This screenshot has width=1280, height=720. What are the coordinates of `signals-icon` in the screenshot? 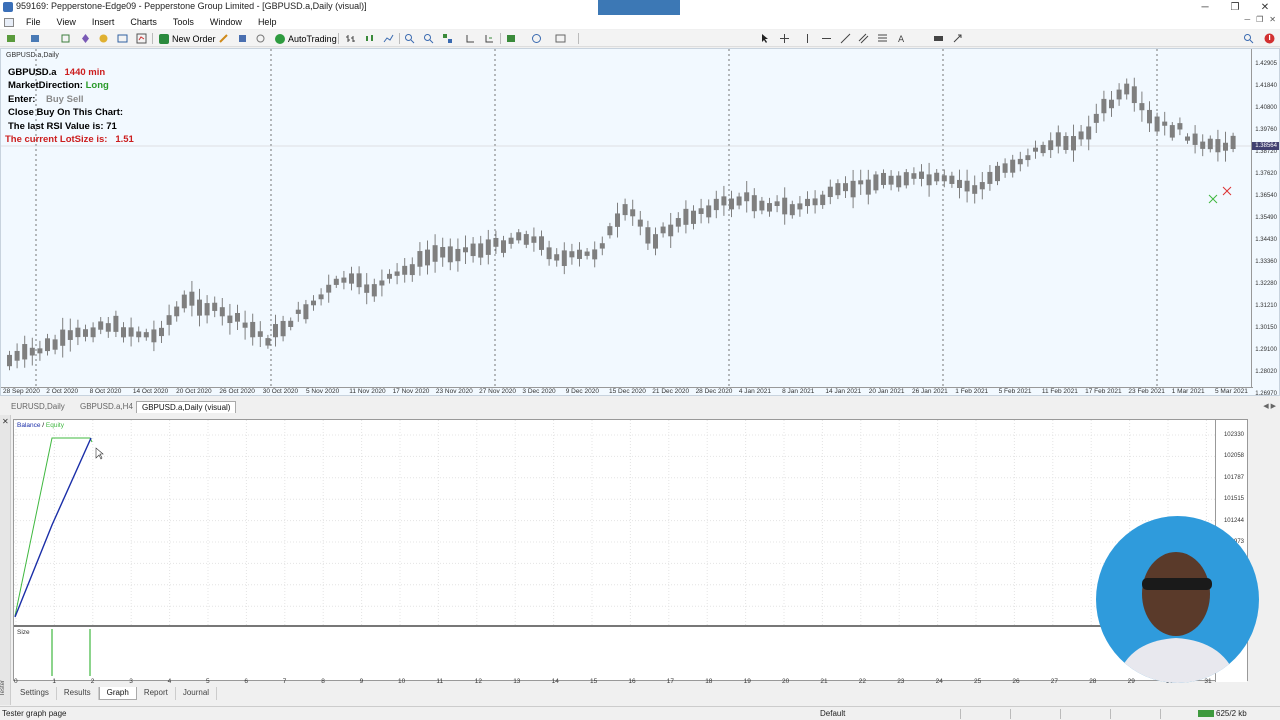 It's located at (260, 38).